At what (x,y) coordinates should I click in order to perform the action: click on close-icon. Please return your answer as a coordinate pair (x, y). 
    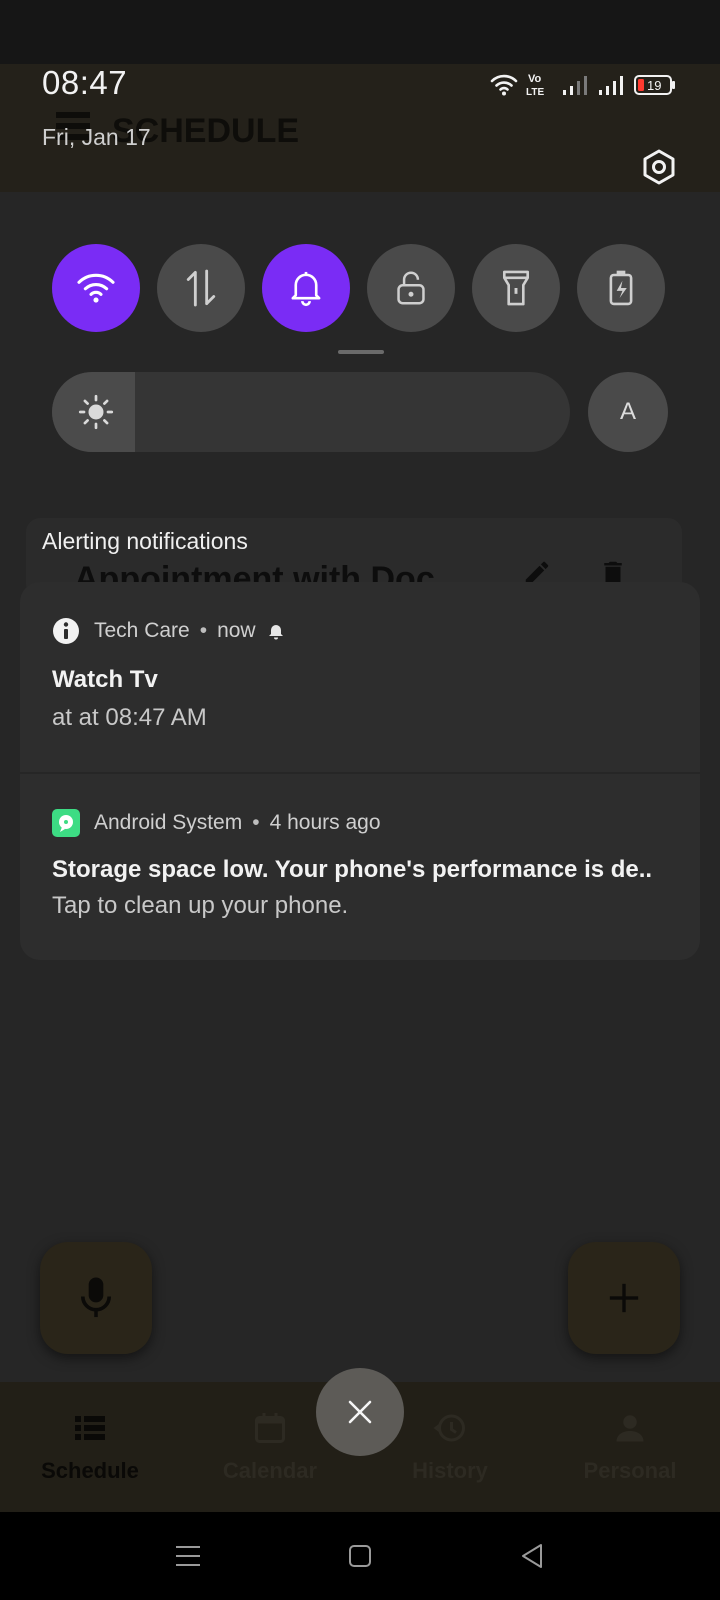
    Looking at the image, I should click on (360, 1412).